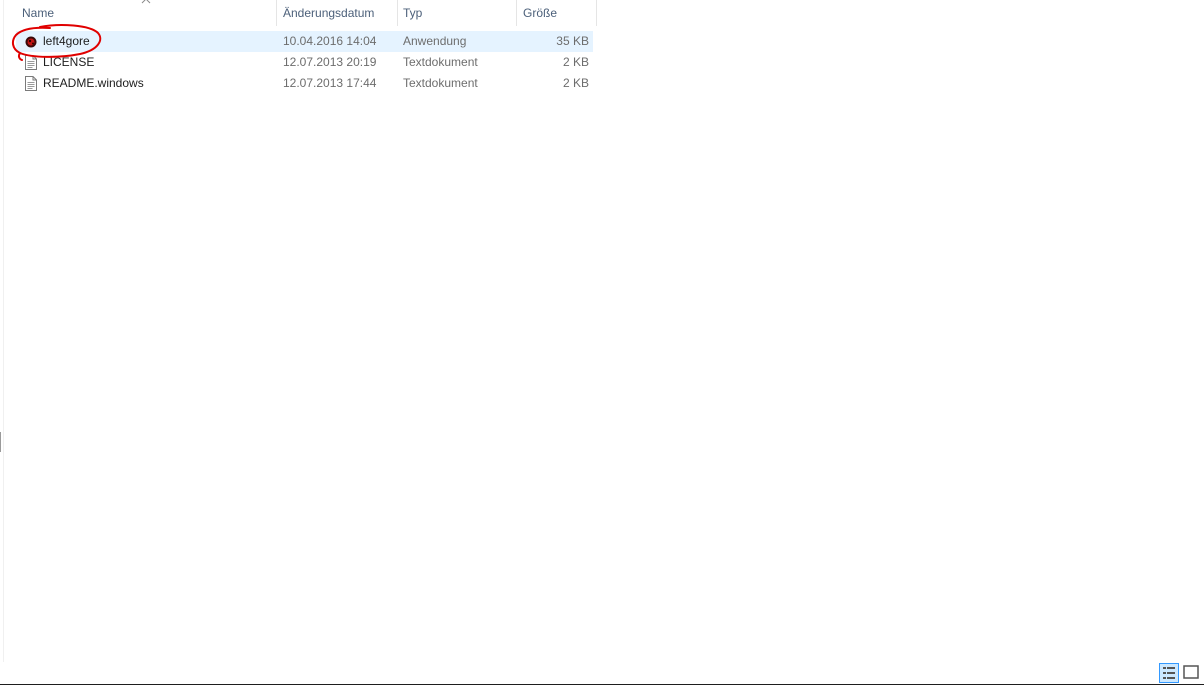  Describe the element at coordinates (556, 13) in the screenshot. I see `column-header-size: Größe` at that location.